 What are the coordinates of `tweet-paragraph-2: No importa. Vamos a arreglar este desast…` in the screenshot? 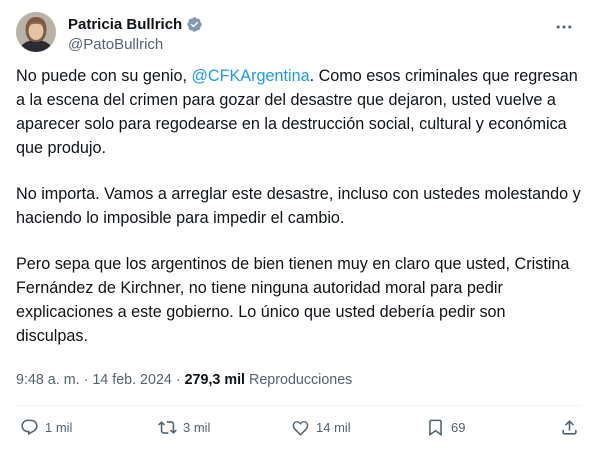 It's located at (298, 206).